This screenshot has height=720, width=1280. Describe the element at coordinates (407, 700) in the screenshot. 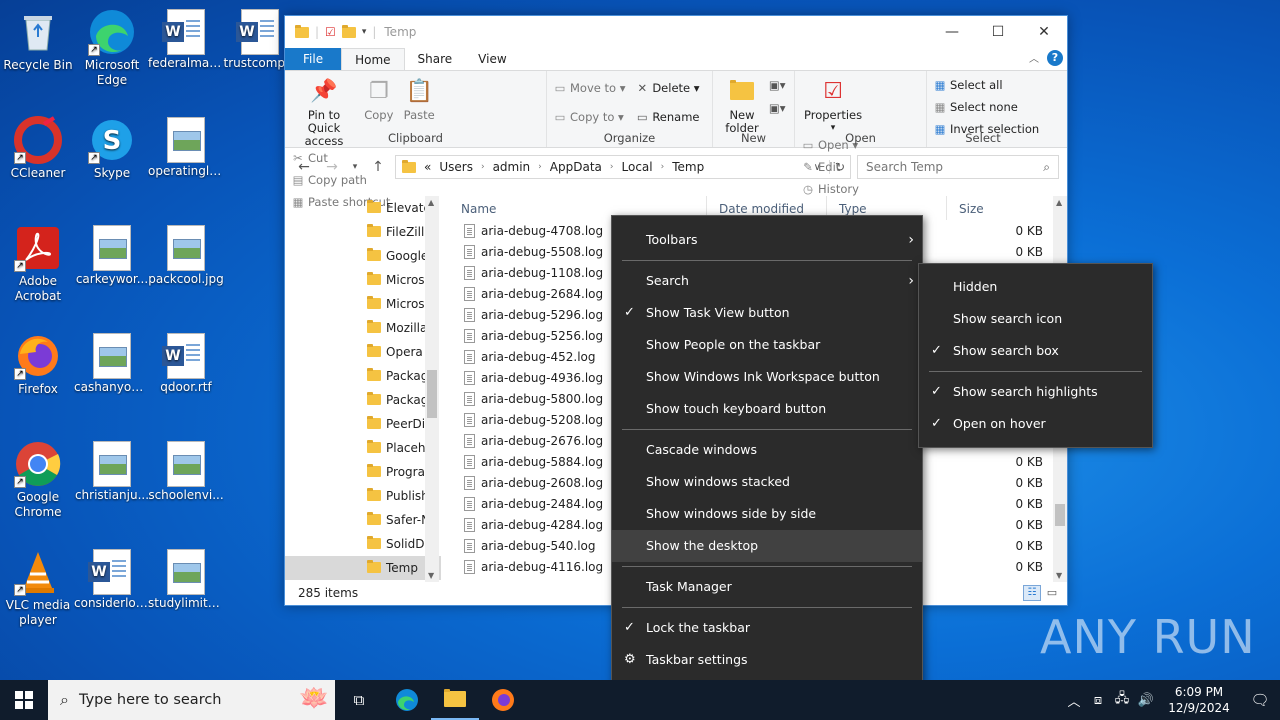

I see `taskbar-edge-button` at that location.